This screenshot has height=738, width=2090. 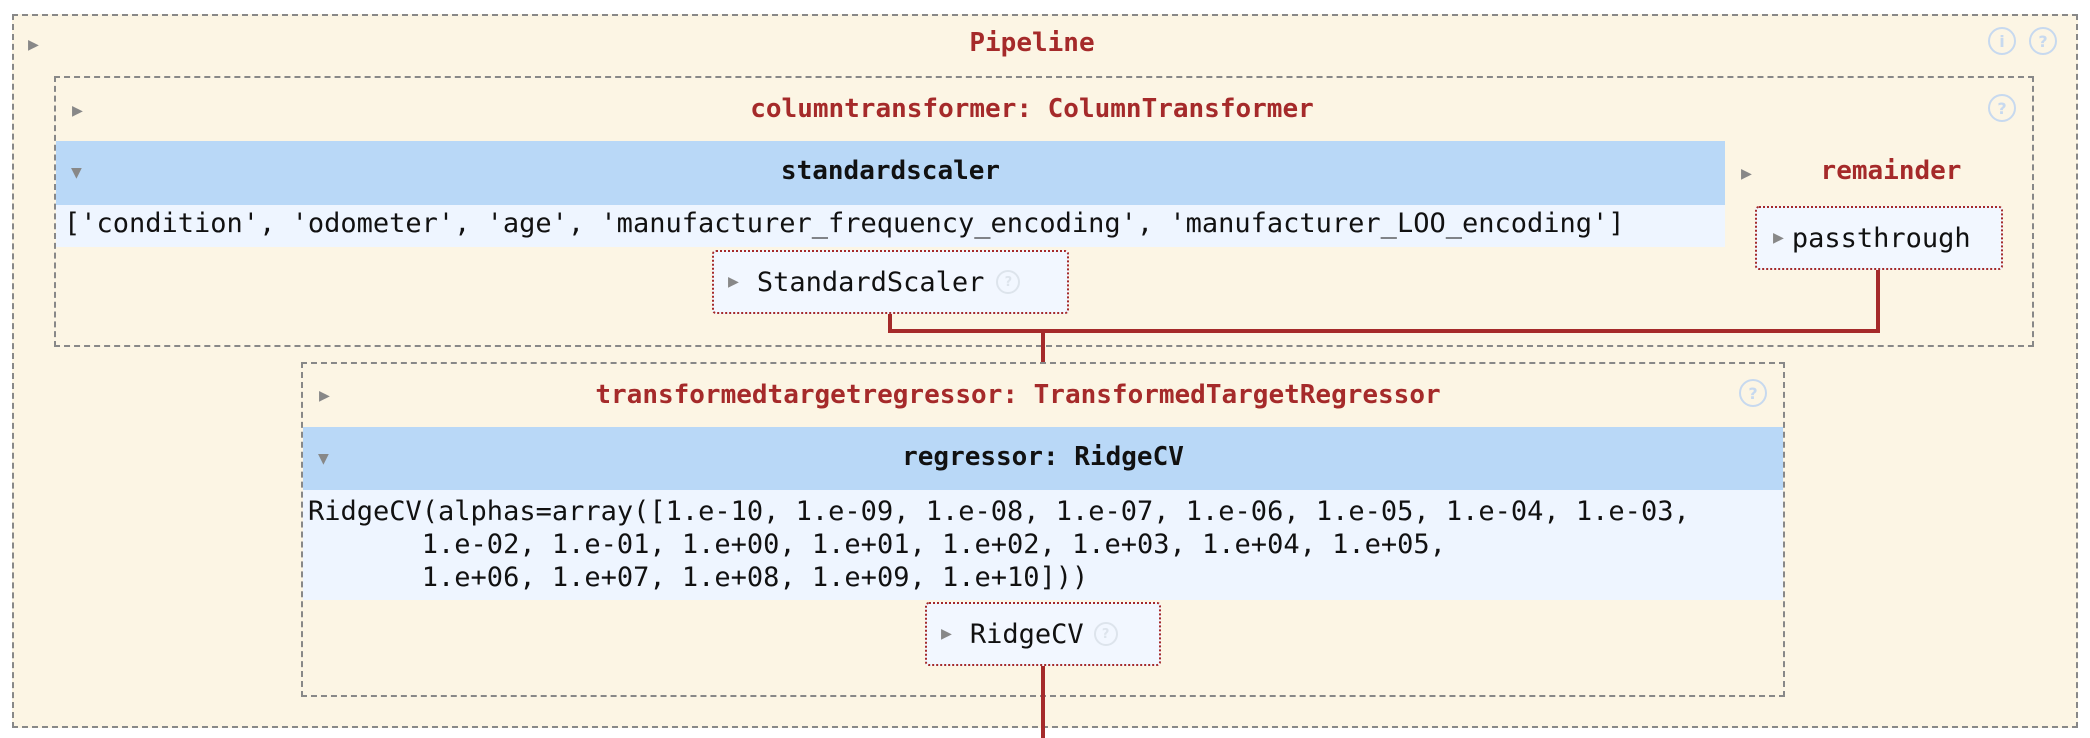 I want to click on passthrough-toggle-icon: ▶, so click(x=1778, y=237).